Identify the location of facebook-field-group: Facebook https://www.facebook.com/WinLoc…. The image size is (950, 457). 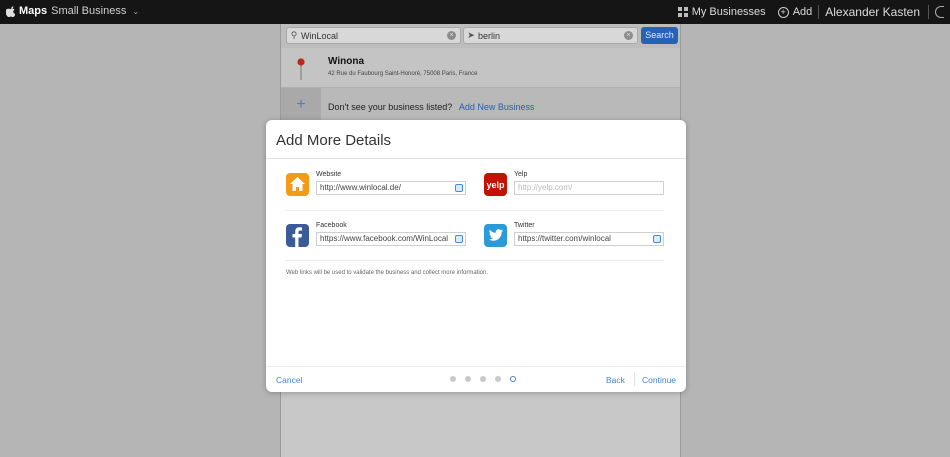
(378, 236).